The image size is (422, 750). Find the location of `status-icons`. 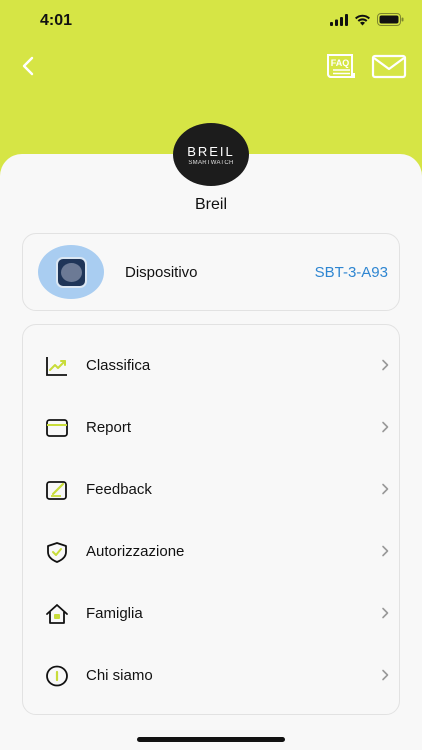

status-icons is located at coordinates (367, 19).